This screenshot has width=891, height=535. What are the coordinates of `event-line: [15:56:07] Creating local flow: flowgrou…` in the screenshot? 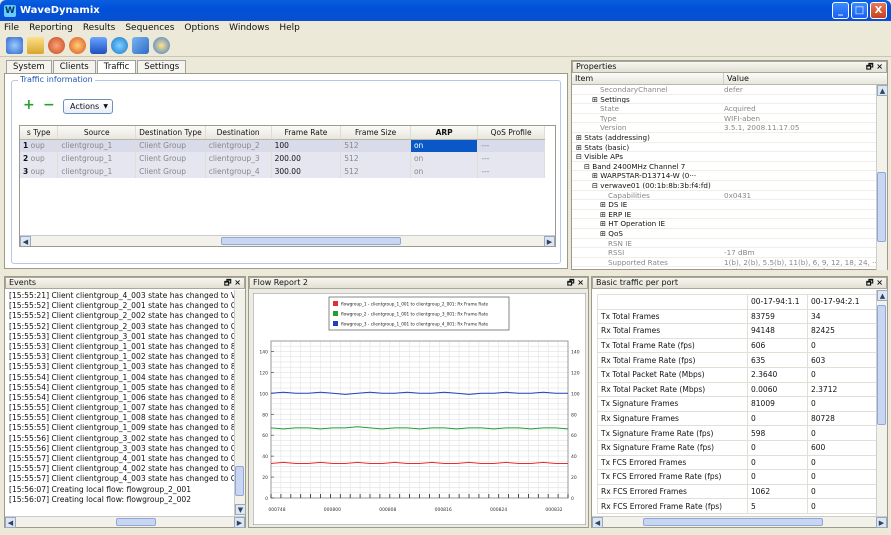 It's located at (119, 490).